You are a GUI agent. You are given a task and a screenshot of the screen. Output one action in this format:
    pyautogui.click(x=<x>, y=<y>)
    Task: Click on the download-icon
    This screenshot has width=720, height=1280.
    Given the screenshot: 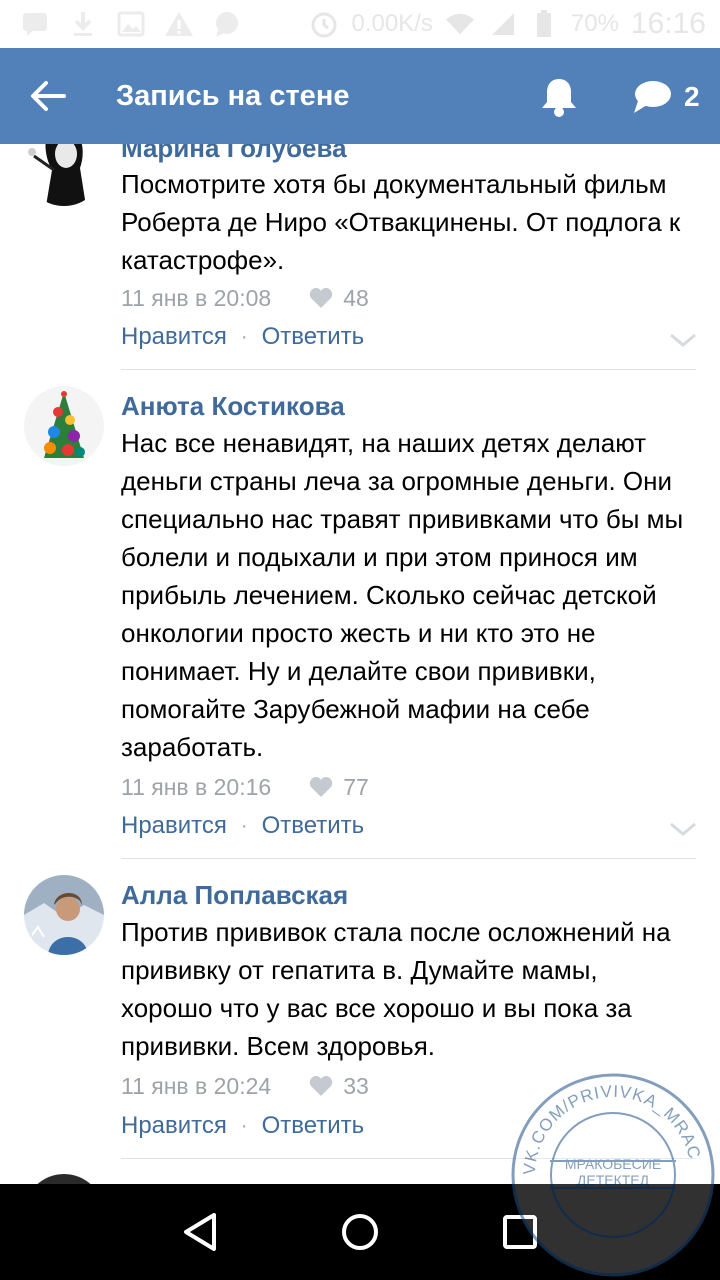 What is the action you would take?
    pyautogui.click(x=83, y=24)
    